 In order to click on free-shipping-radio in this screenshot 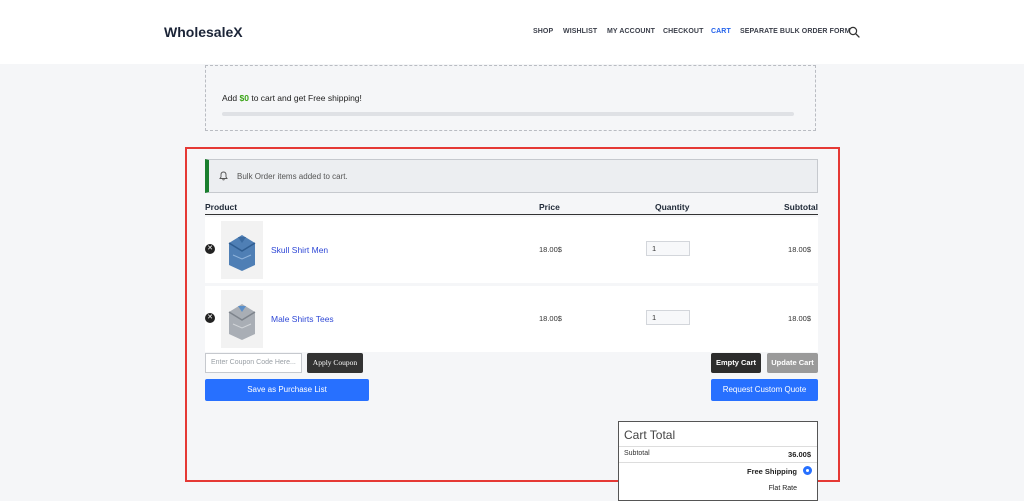, I will do `click(807, 470)`.